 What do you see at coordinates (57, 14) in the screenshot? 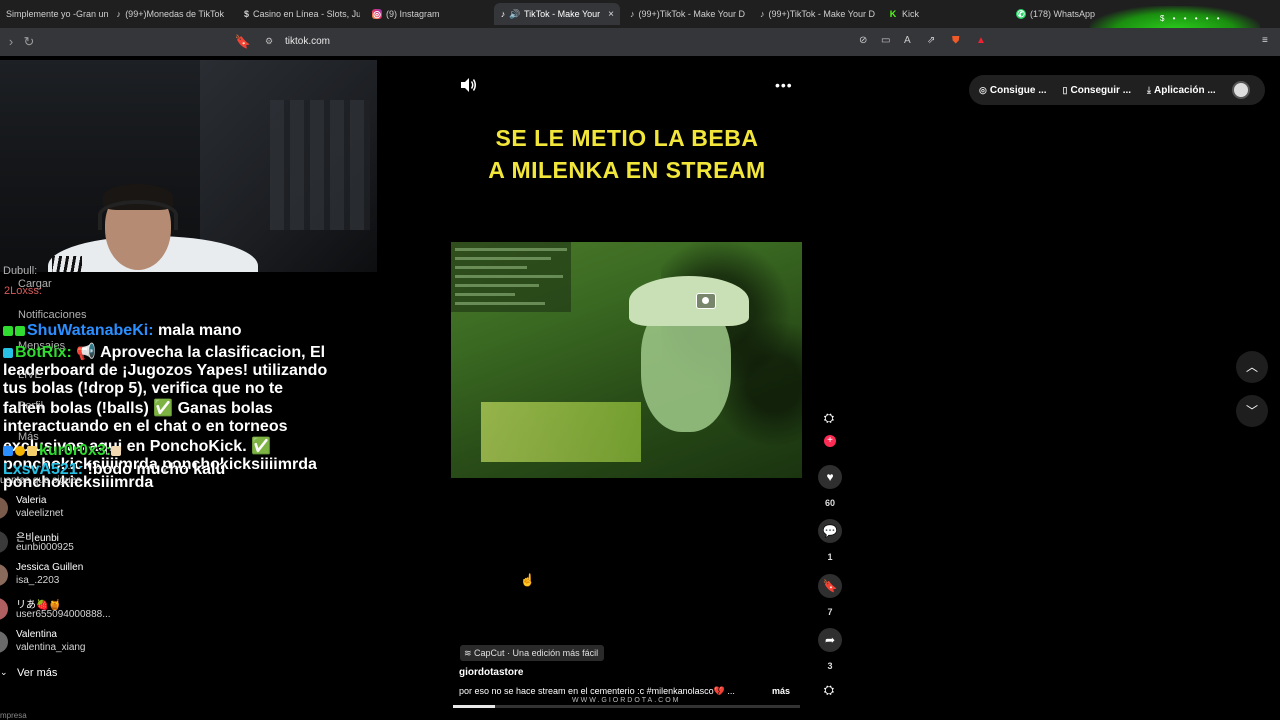
I see `tab-label: Simplemente yo -Gran un` at bounding box center [57, 14].